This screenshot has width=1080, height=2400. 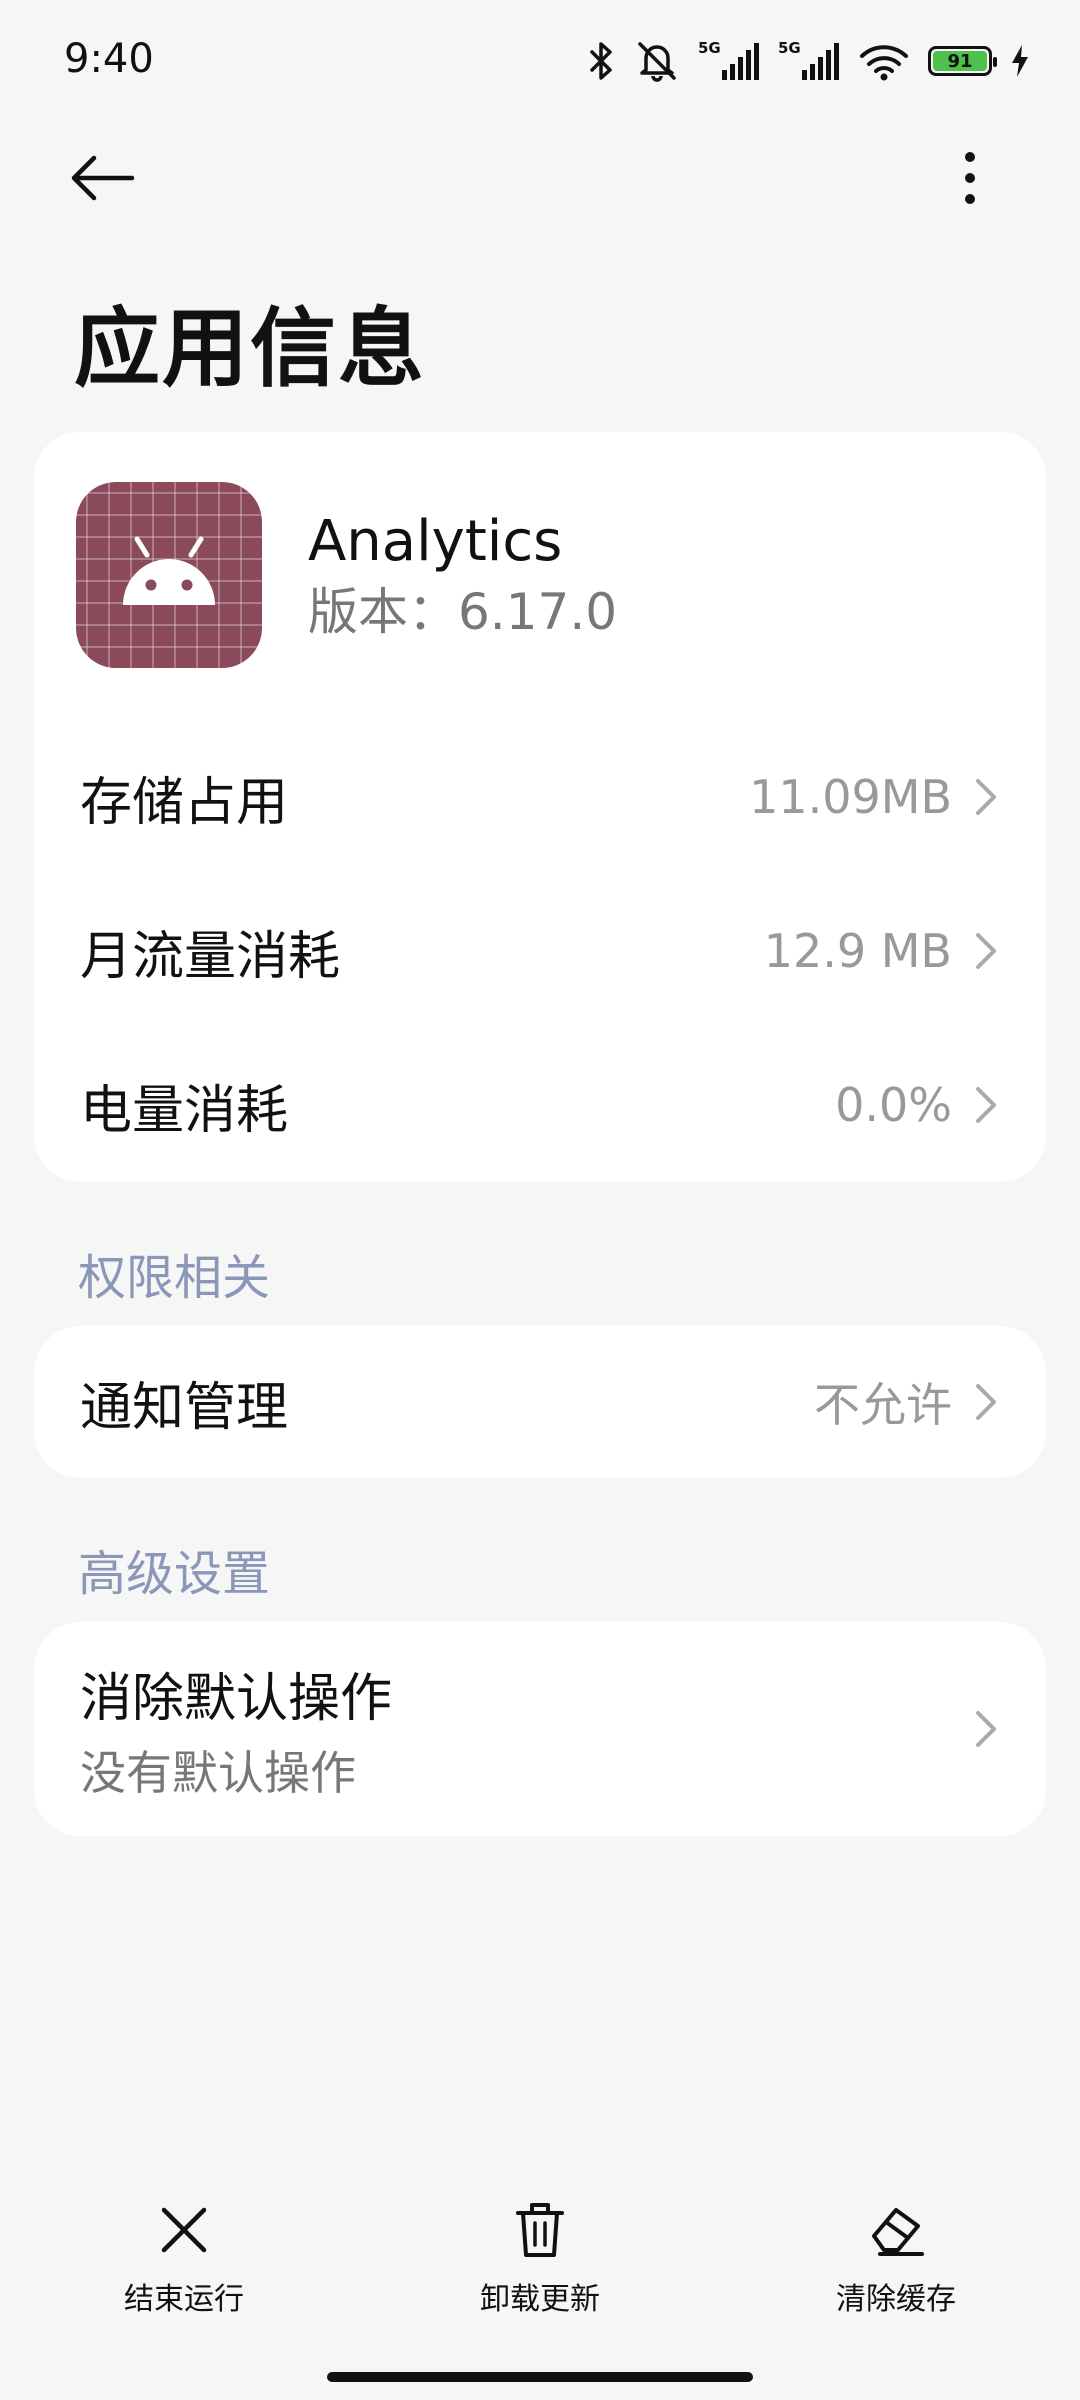 I want to click on row-subtitle: 没有默认操作, so click(x=218, y=1772).